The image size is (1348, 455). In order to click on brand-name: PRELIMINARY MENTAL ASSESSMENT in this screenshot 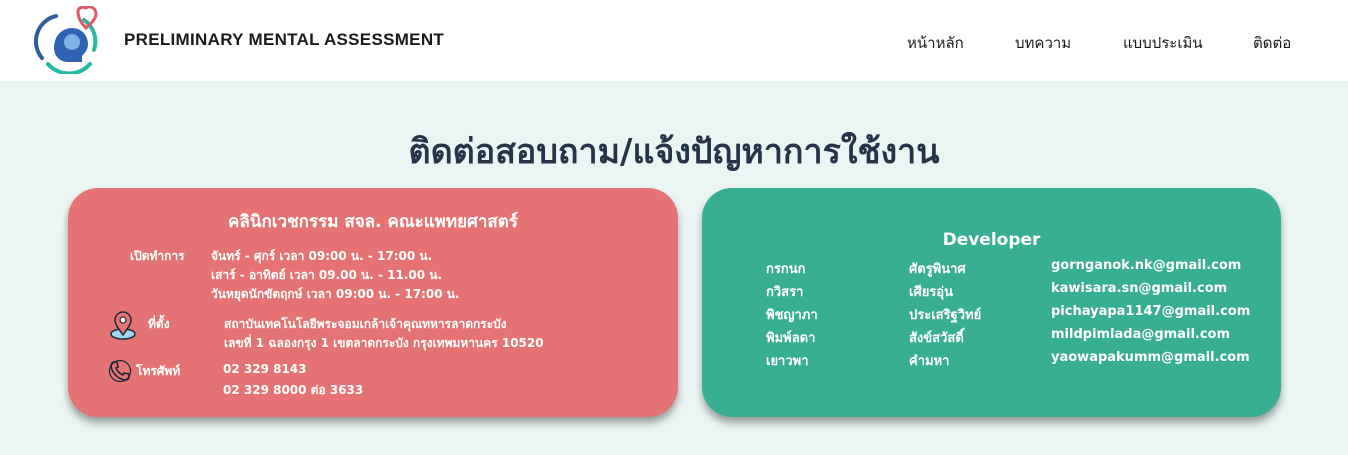, I will do `click(284, 40)`.